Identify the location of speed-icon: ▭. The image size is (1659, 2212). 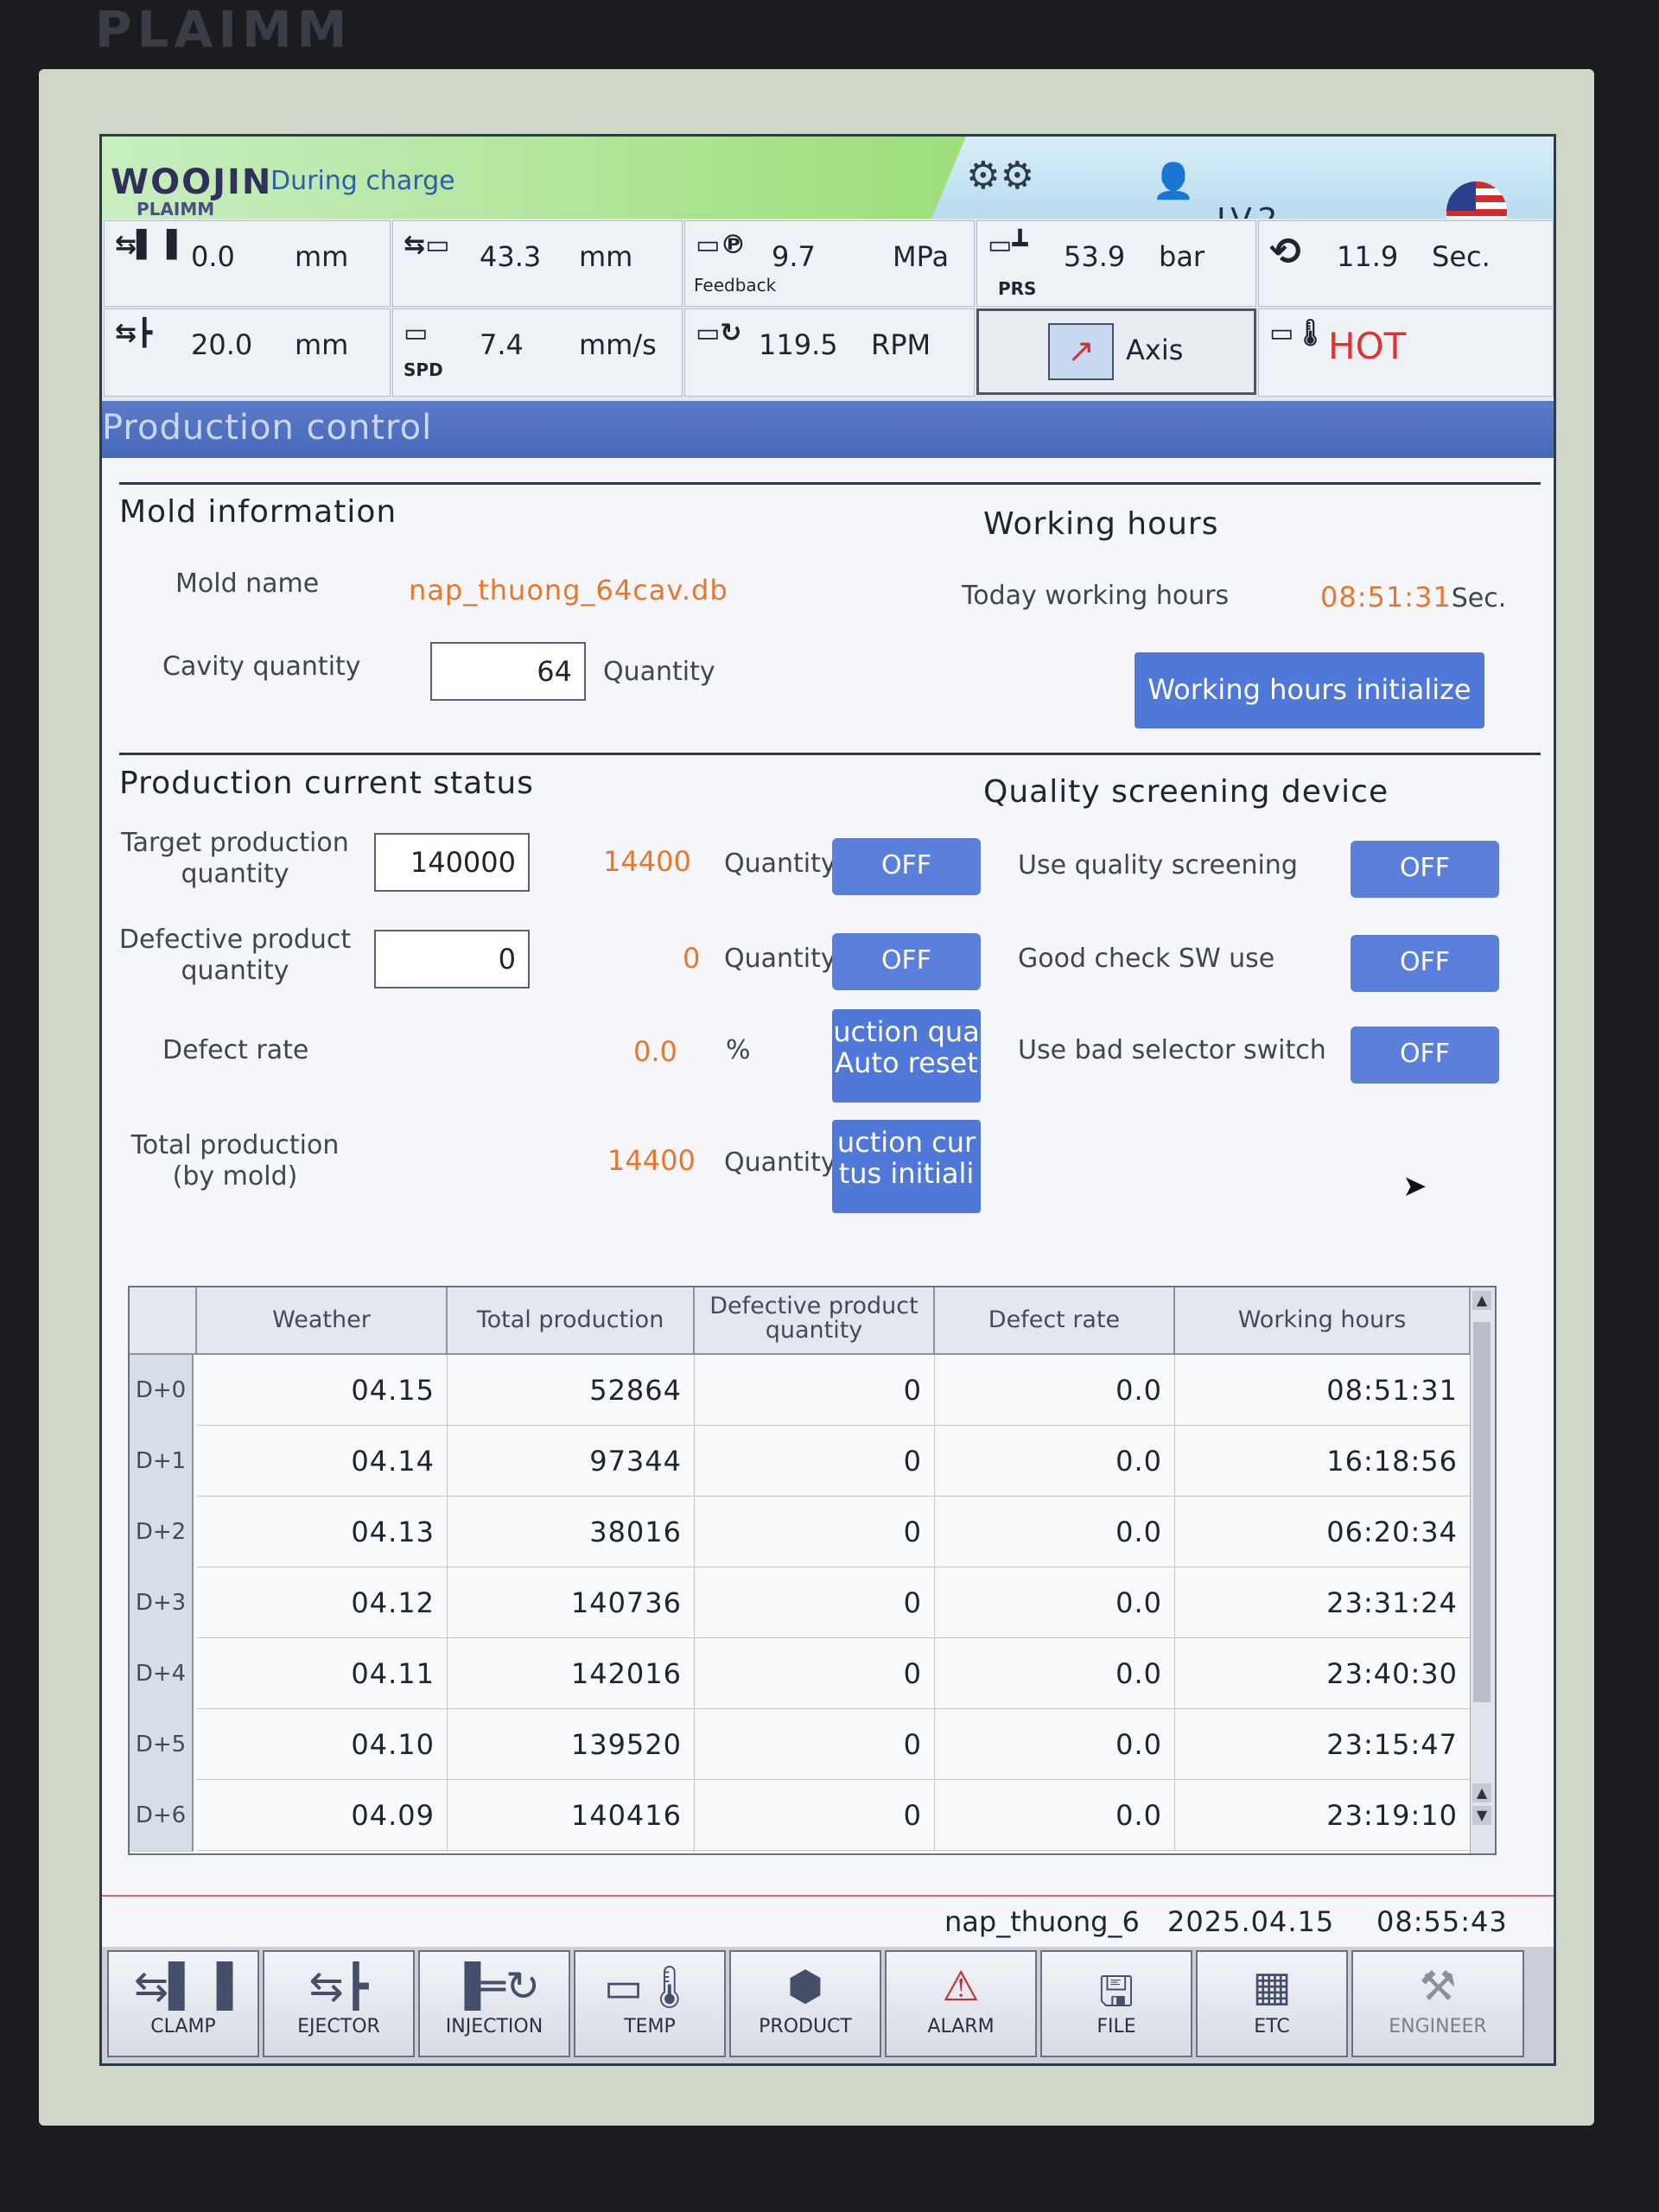
(416, 333).